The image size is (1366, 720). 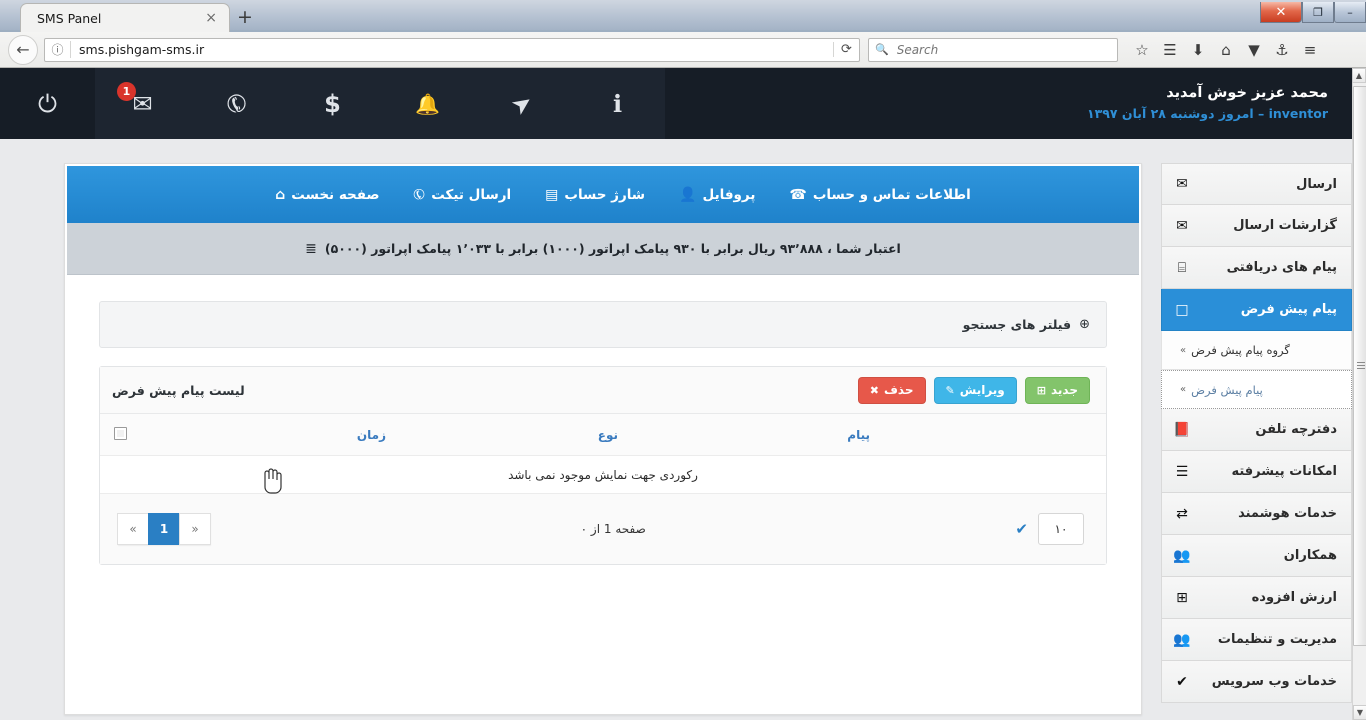 I want to click on tab-title: SMS Panel, so click(x=69, y=18).